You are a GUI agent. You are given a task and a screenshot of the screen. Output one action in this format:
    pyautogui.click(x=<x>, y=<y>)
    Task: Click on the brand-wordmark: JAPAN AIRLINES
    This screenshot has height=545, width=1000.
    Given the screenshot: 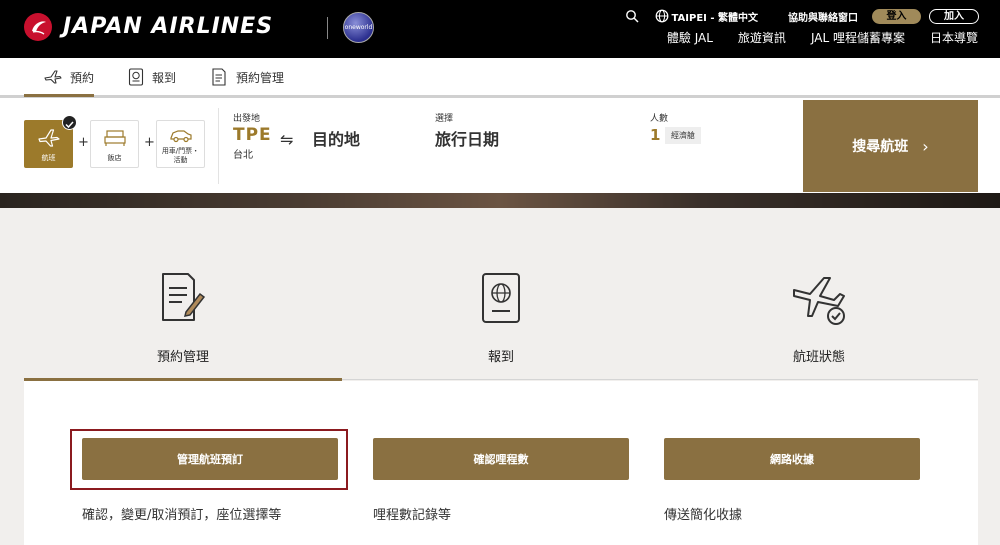 What is the action you would take?
    pyautogui.click(x=168, y=26)
    